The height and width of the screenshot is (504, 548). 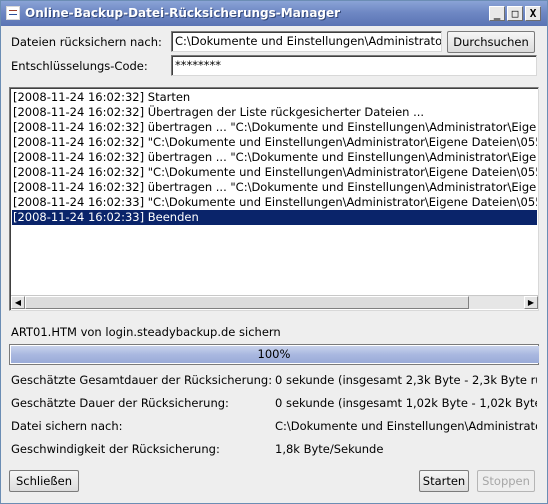 I want to click on maximize-button: □, so click(x=515, y=13).